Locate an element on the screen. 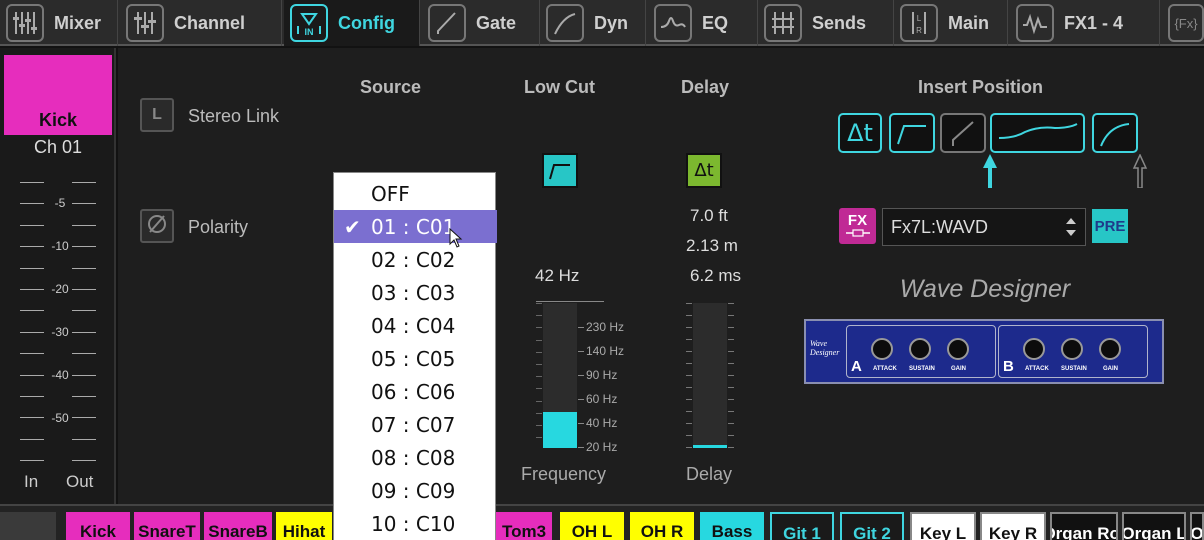 The height and width of the screenshot is (540, 1204). insert-position-dynamics is located at coordinates (1115, 133).